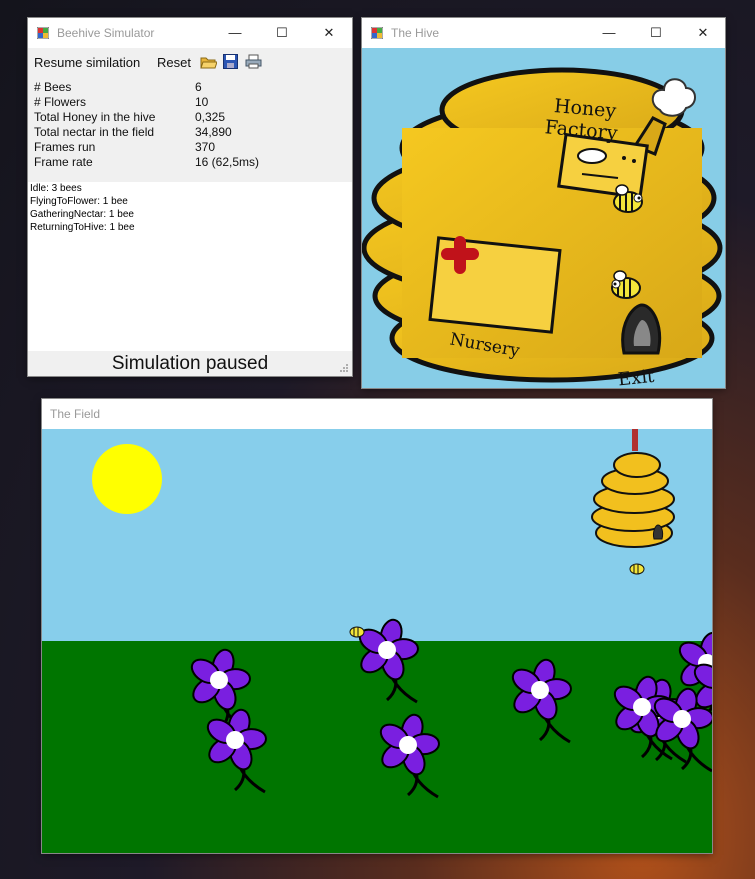  What do you see at coordinates (174, 62) in the screenshot?
I see `reset-button: Reset` at bounding box center [174, 62].